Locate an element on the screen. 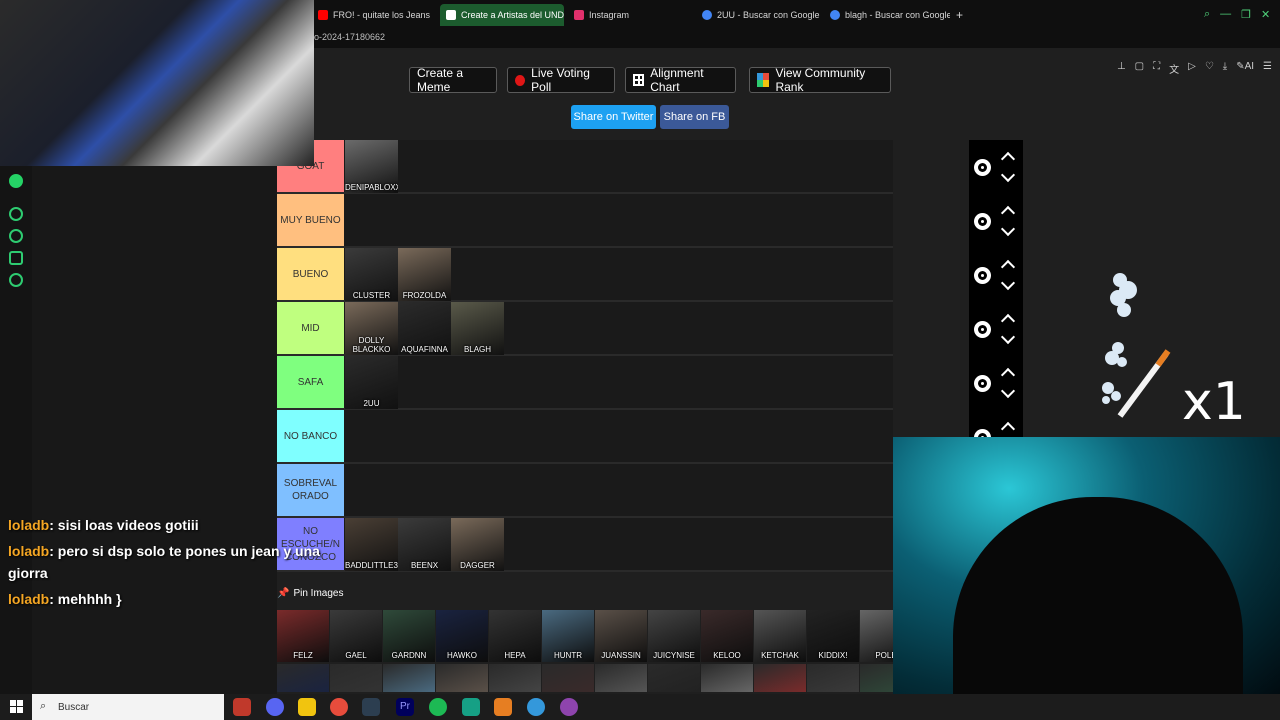  youtube-icon is located at coordinates (339, 707).